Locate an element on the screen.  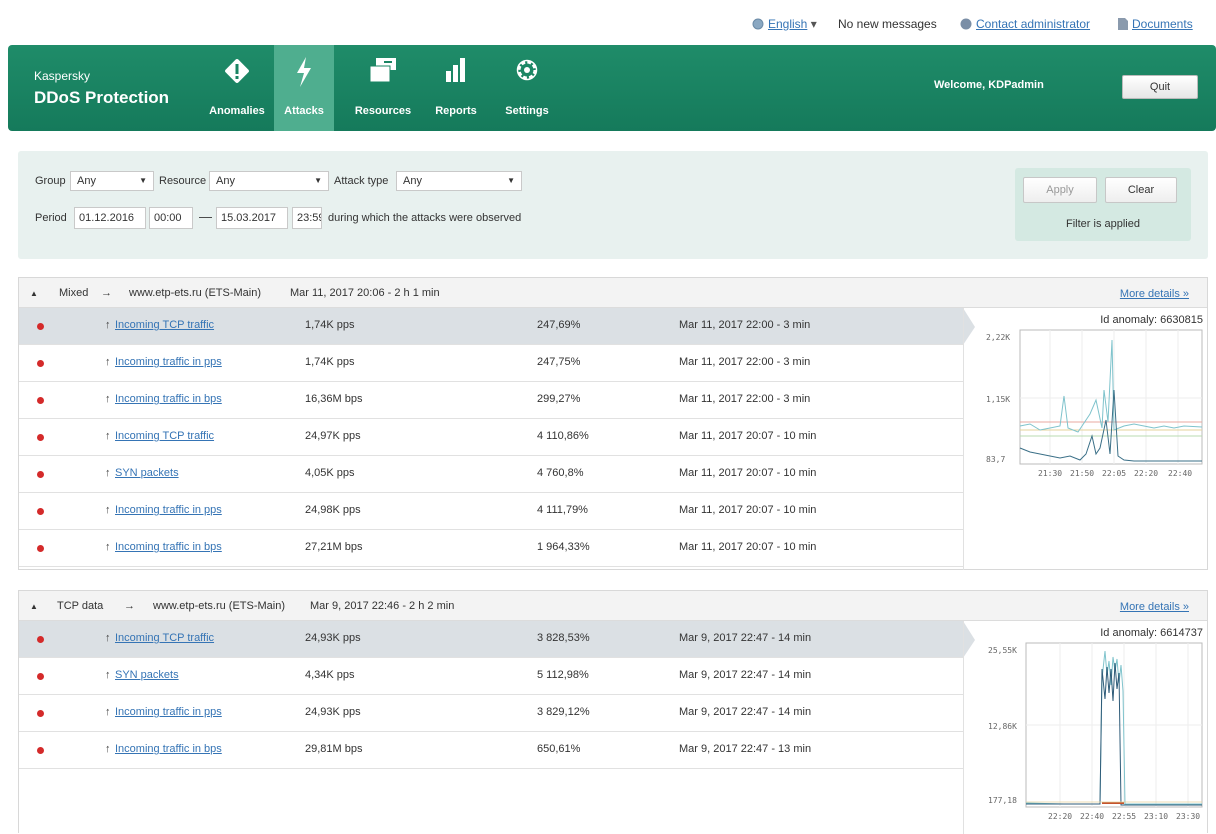
date-to-input: 15.03.2017 is located at coordinates (252, 218).